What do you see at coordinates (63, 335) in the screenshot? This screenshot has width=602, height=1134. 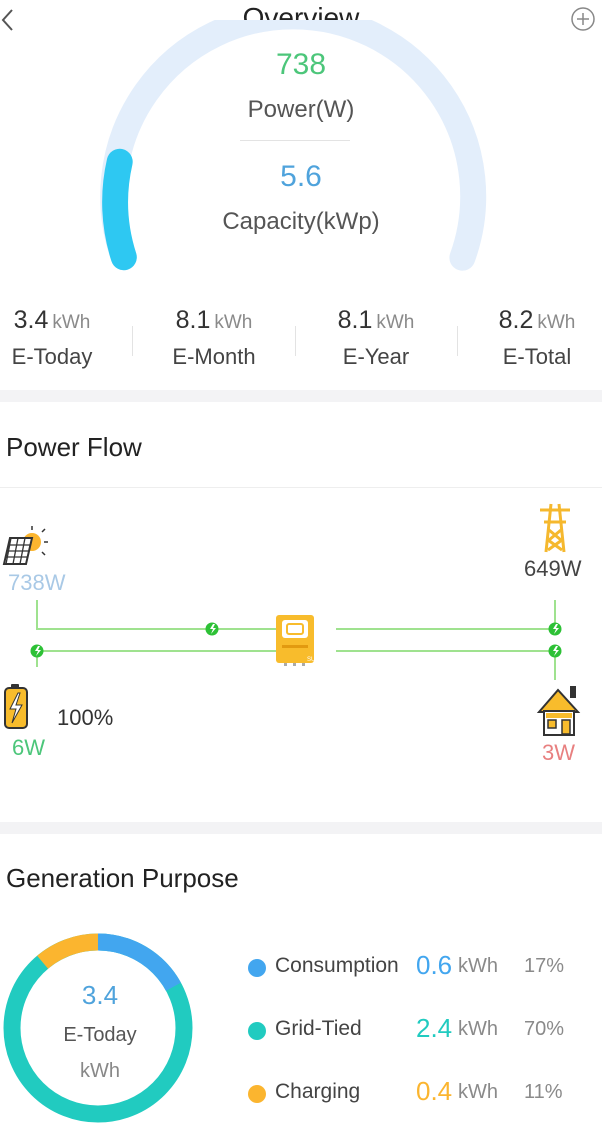 I see `stat-e-today: 3.4 kWh E-Today` at bounding box center [63, 335].